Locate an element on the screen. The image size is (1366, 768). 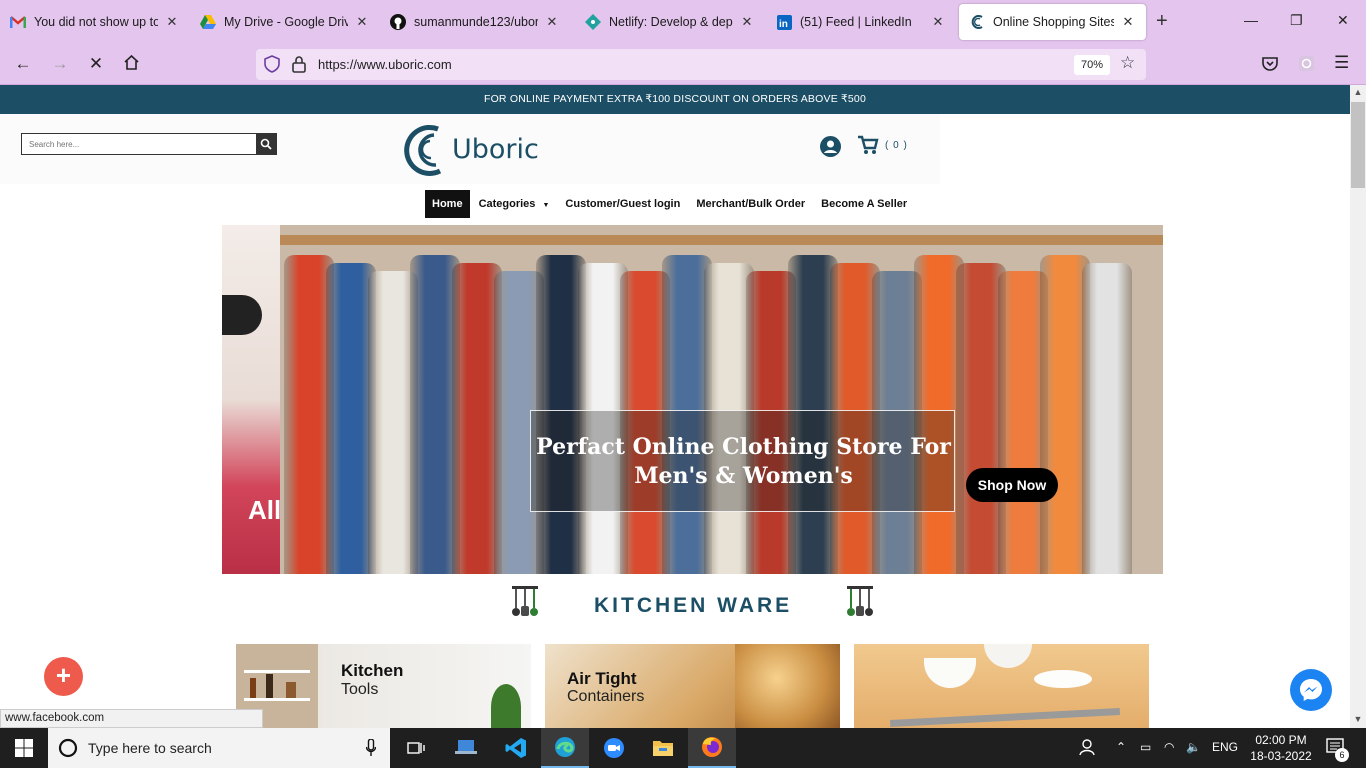
close-window-button: ✕ is located at coordinates (1343, 20).